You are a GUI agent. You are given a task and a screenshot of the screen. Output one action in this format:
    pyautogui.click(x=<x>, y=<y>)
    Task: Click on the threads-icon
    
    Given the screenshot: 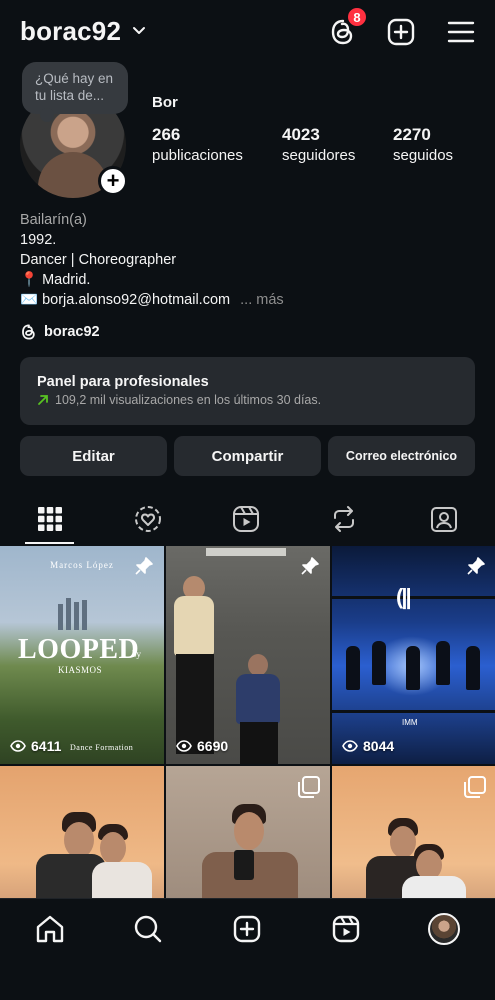 What is the action you would take?
    pyautogui.click(x=28, y=332)
    